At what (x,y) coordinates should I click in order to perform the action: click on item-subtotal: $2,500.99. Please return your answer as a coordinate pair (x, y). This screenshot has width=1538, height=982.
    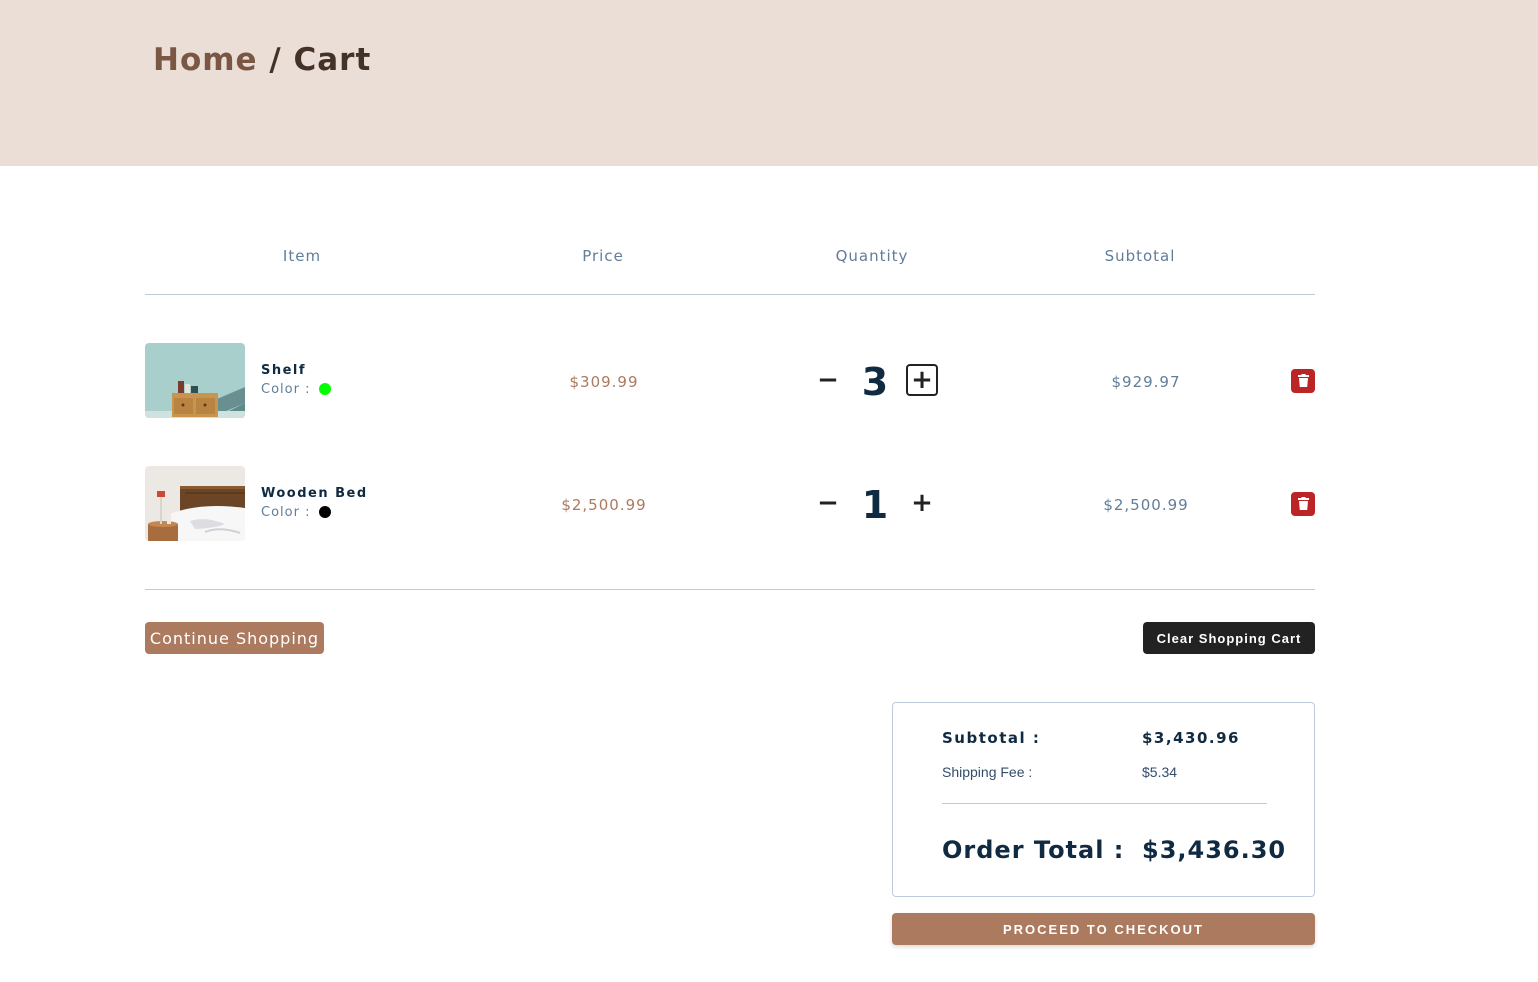
    Looking at the image, I should click on (1146, 505).